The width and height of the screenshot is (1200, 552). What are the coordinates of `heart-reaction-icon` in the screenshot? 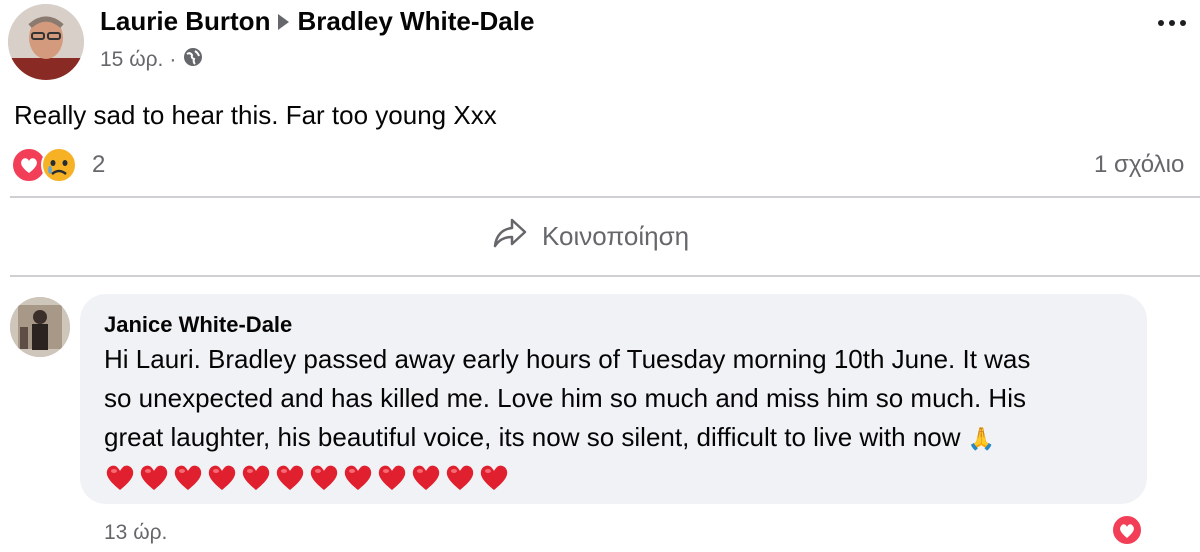 It's located at (1127, 532).